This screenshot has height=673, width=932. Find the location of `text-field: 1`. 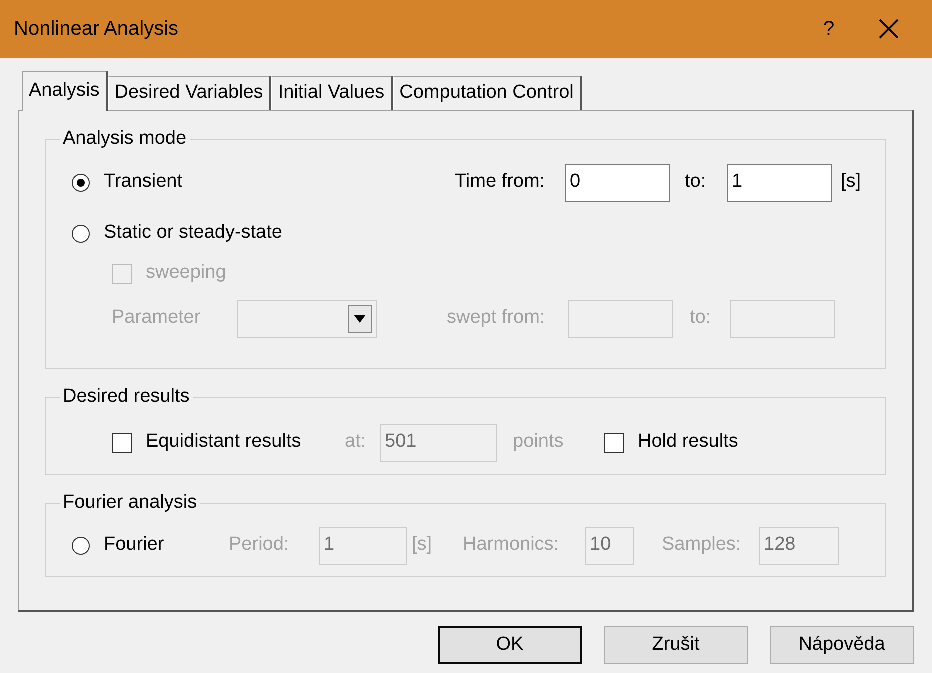

text-field: 1 is located at coordinates (779, 183).